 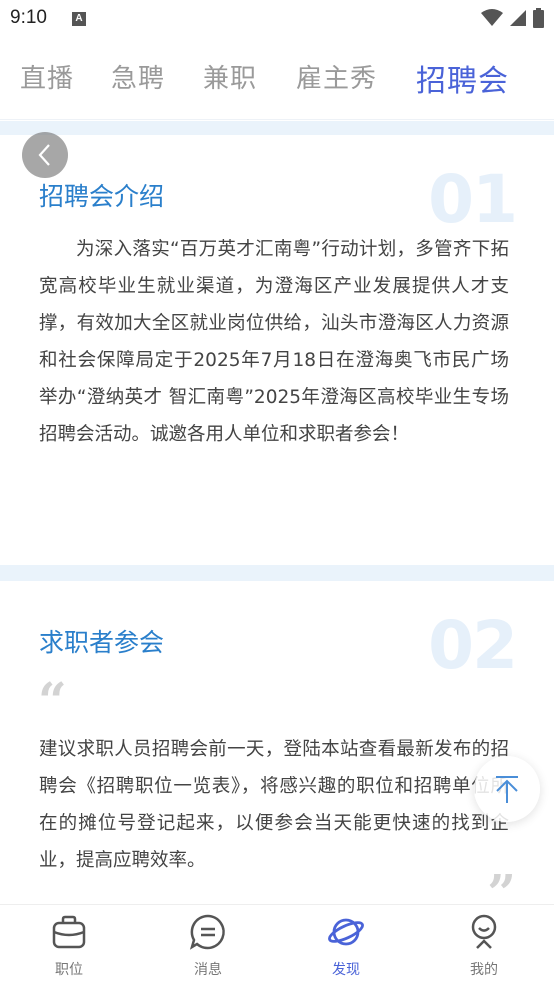 What do you see at coordinates (52, 700) in the screenshot?
I see `quote-open-icon: “` at bounding box center [52, 700].